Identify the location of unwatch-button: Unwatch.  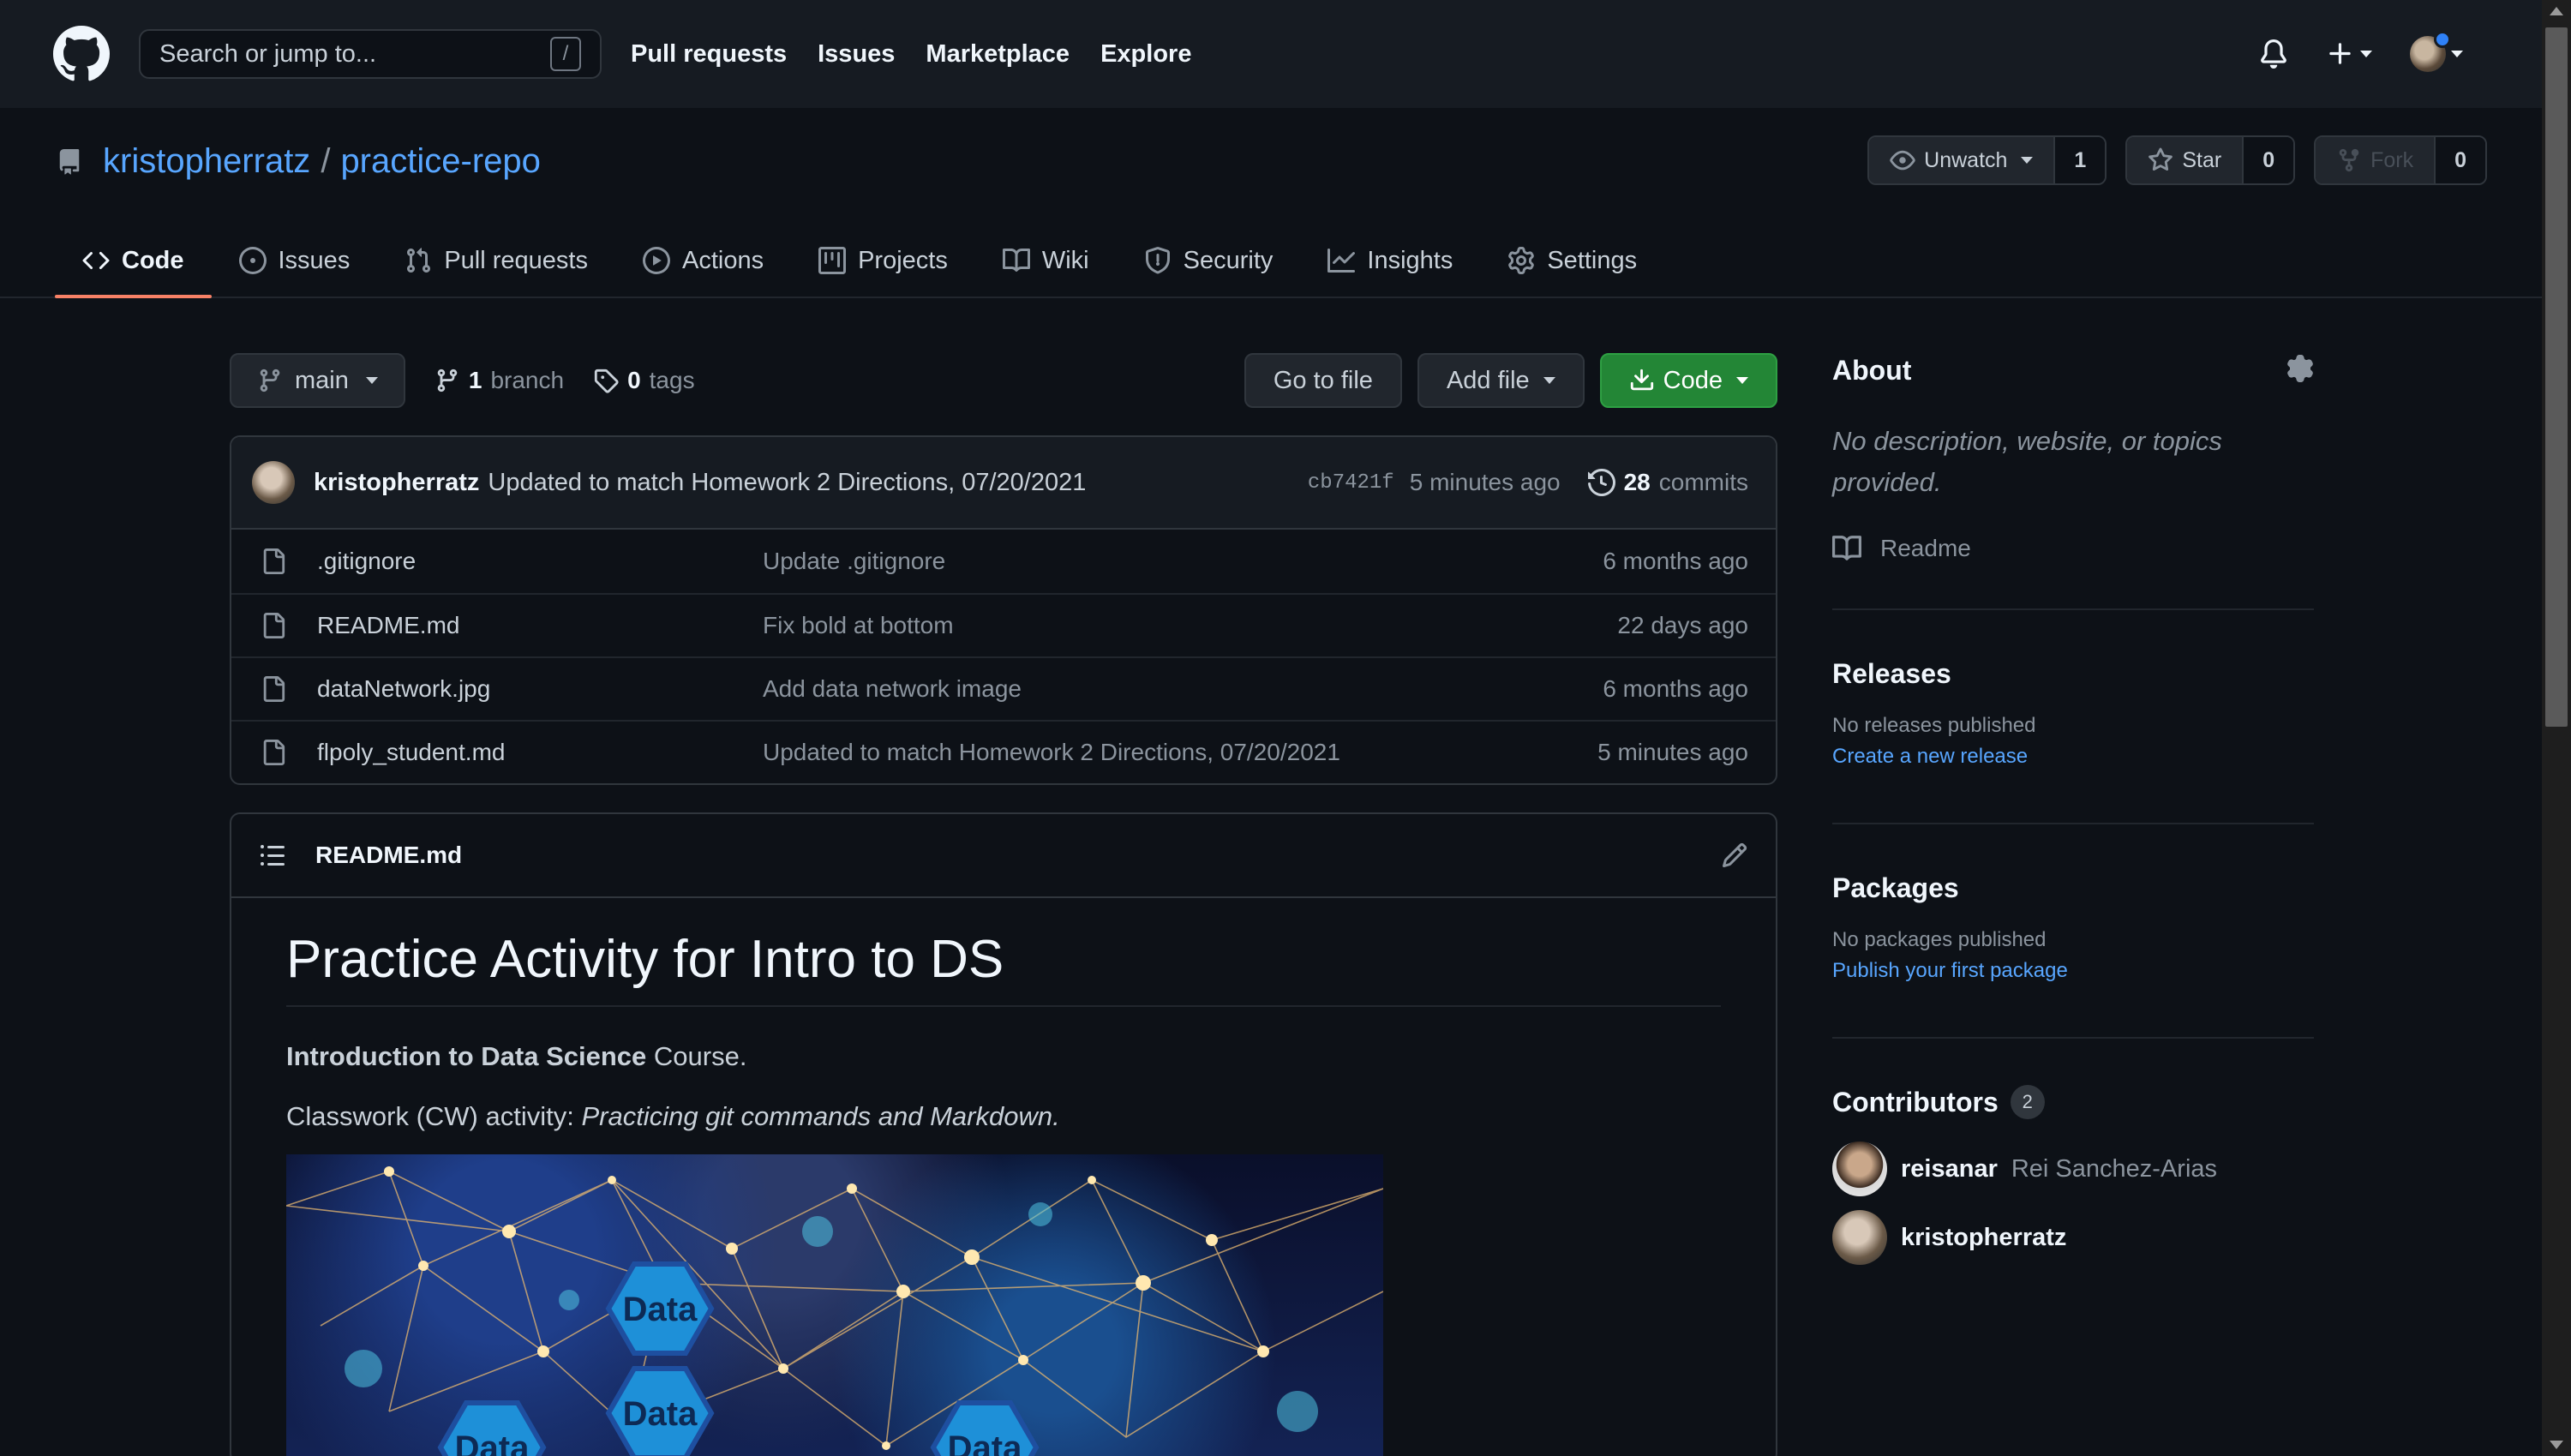
(1961, 160).